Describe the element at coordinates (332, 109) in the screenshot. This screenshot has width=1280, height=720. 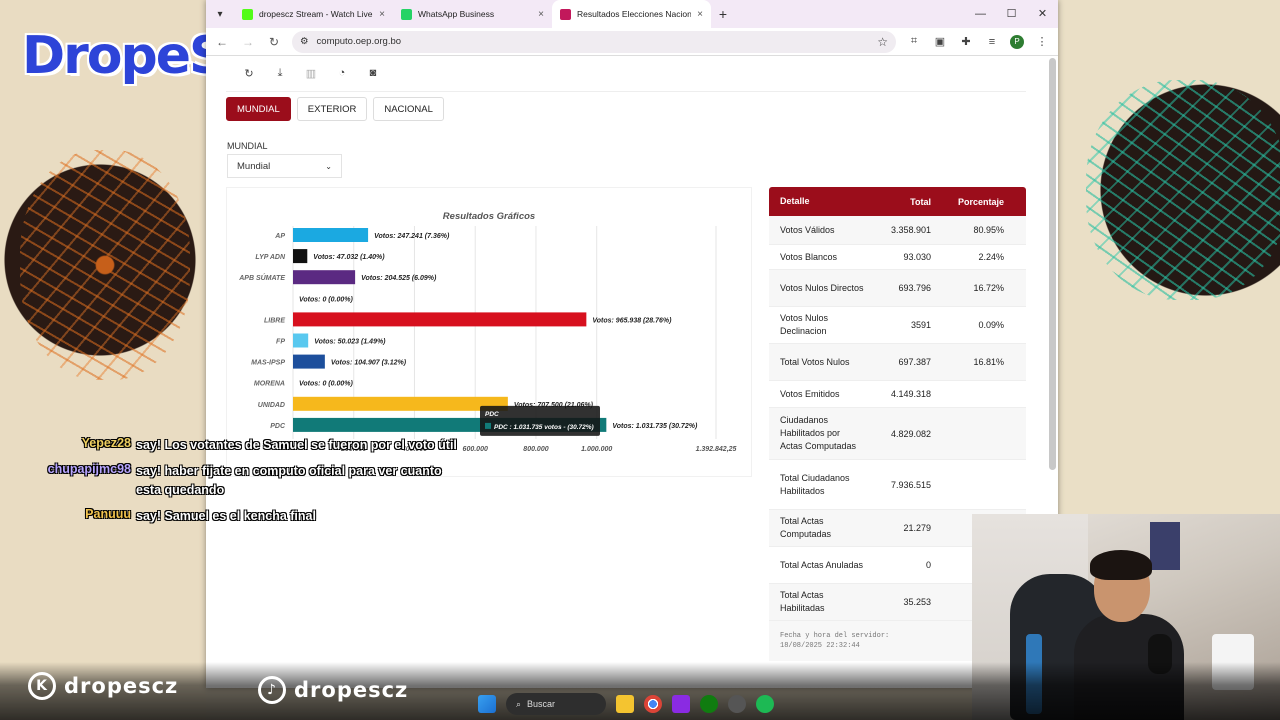
I see `scope-exterior-button: EXTERIOR` at that location.